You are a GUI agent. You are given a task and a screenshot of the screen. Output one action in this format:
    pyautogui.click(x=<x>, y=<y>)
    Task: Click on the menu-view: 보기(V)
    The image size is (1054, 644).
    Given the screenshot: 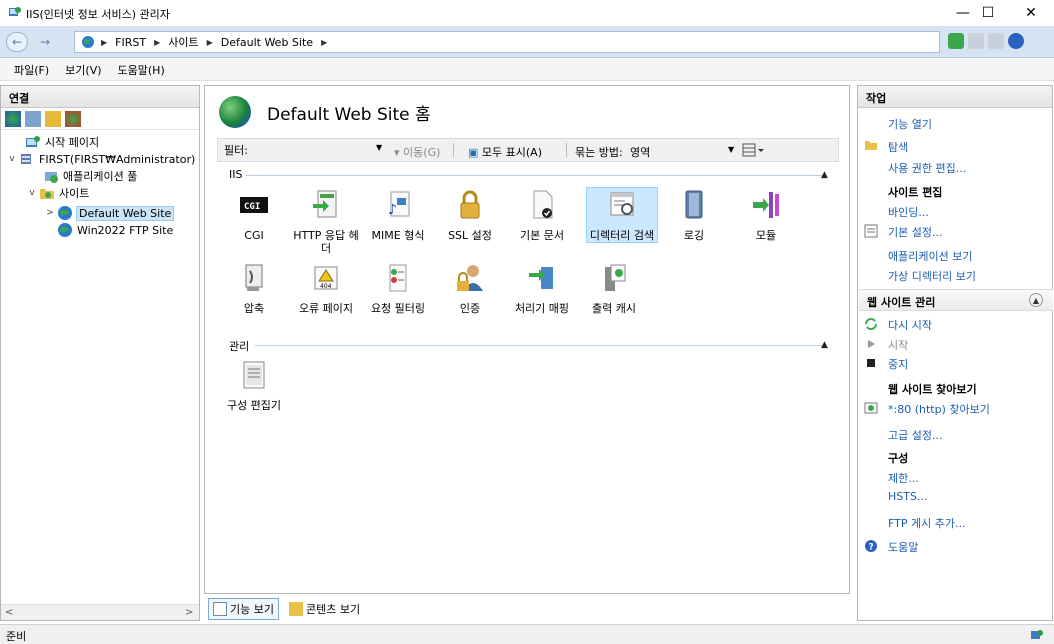 What is the action you would take?
    pyautogui.click(x=83, y=70)
    